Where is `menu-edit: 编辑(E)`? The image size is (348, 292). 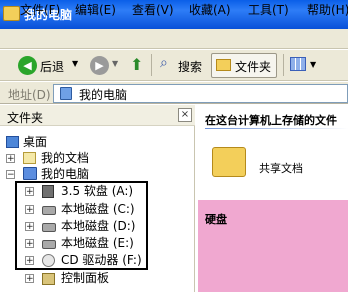
menu-edit: 编辑(E) is located at coordinates (95, 10).